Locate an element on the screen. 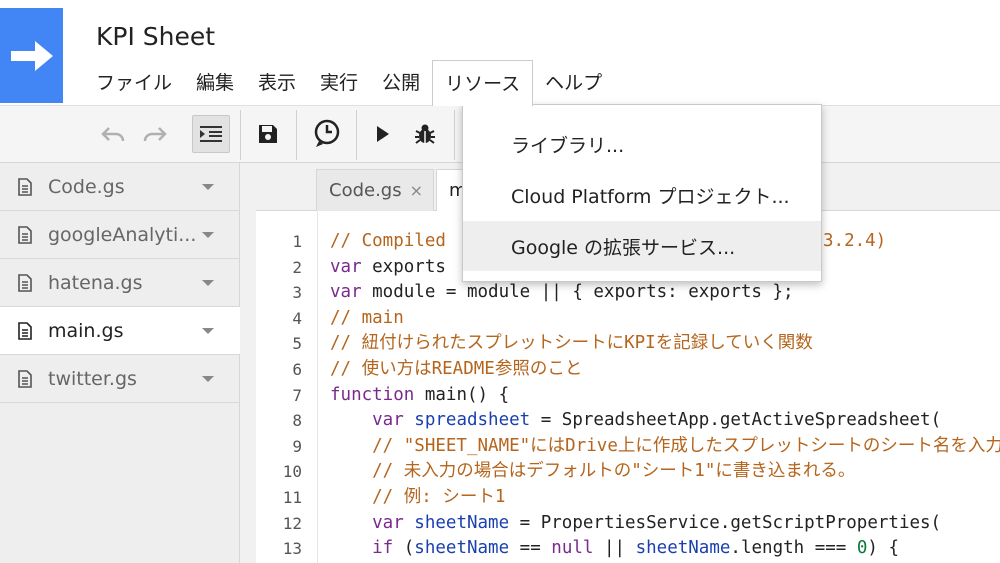  code-text: == is located at coordinates (530, 548).